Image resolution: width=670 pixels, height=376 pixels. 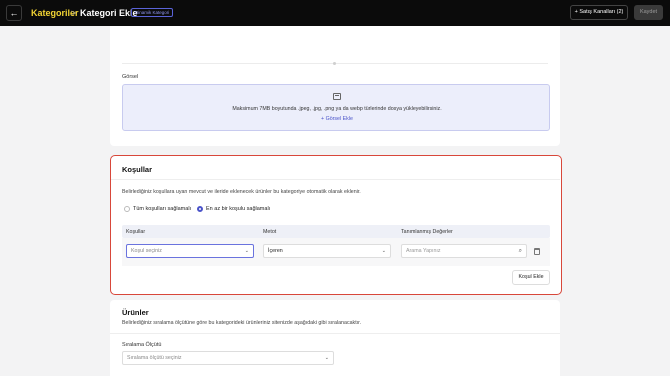 What do you see at coordinates (135, 312) in the screenshot?
I see `products-title: Ürünler` at bounding box center [135, 312].